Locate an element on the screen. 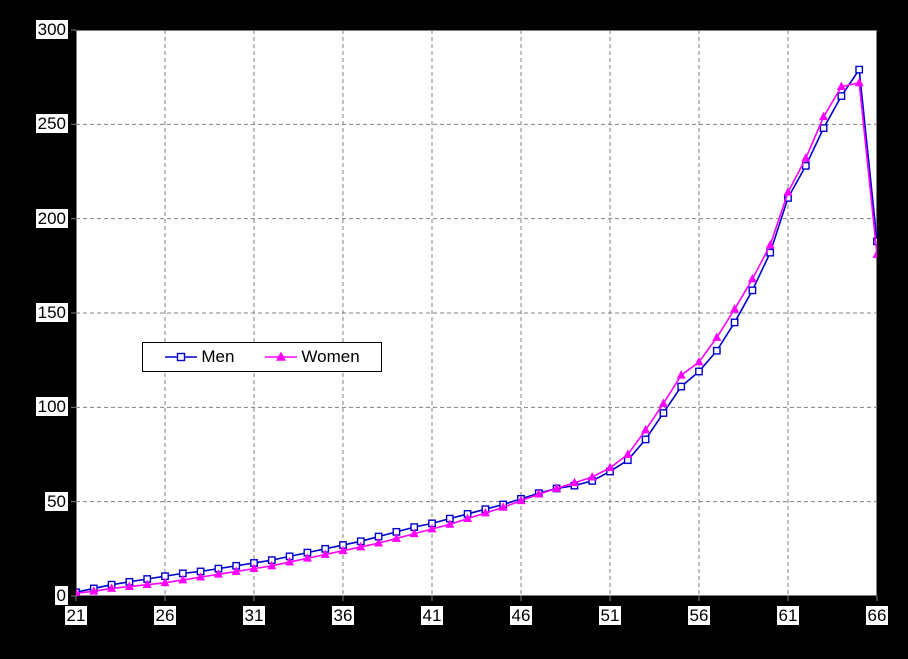 Image resolution: width=908 pixels, height=659 pixels. legend-label: Women is located at coordinates (330, 356).